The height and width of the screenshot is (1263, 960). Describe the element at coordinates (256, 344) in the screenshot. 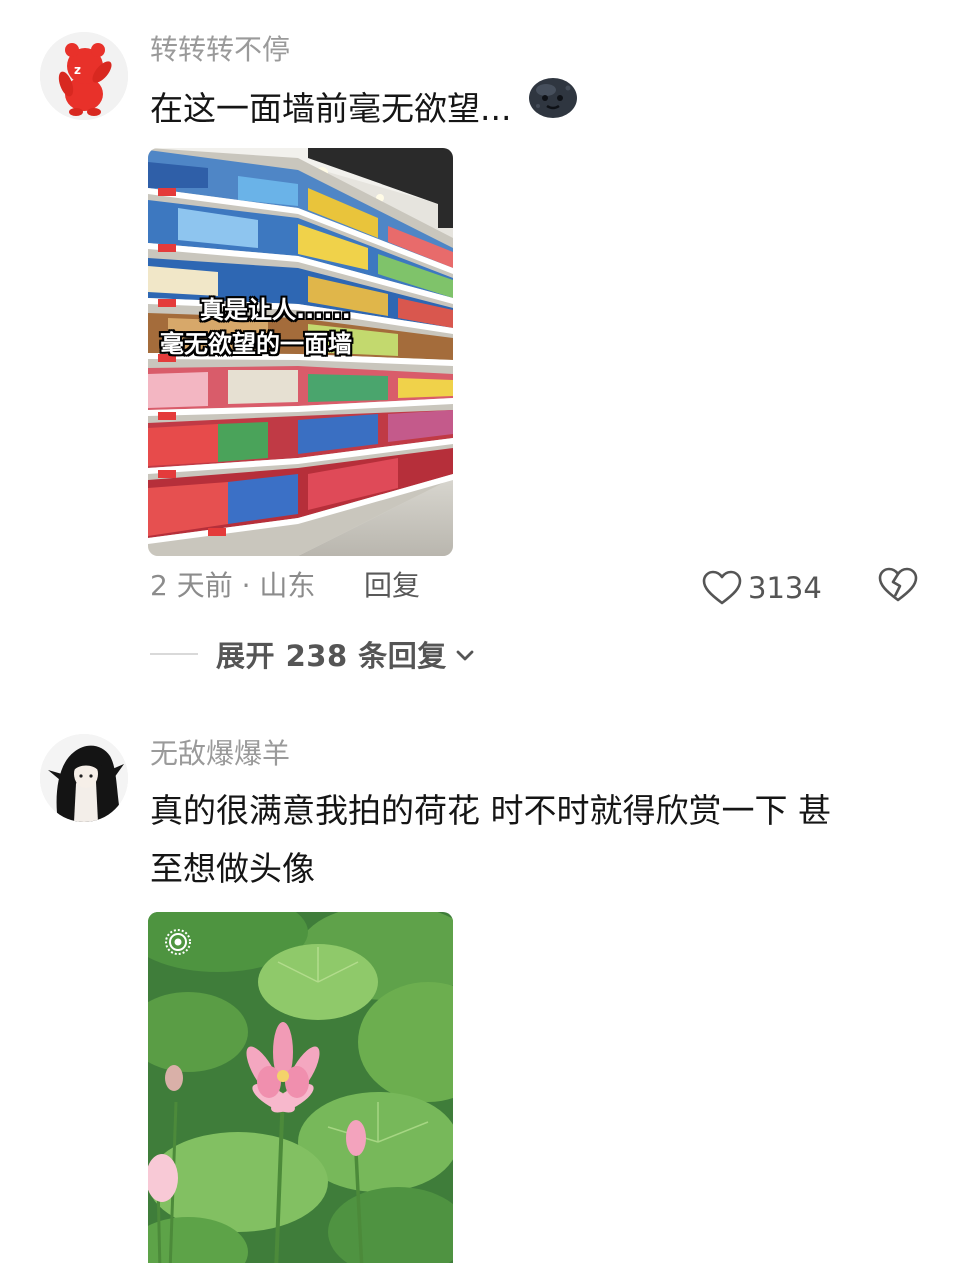

I see `image-caption-line2: 毫无欲望的一面墙` at that location.